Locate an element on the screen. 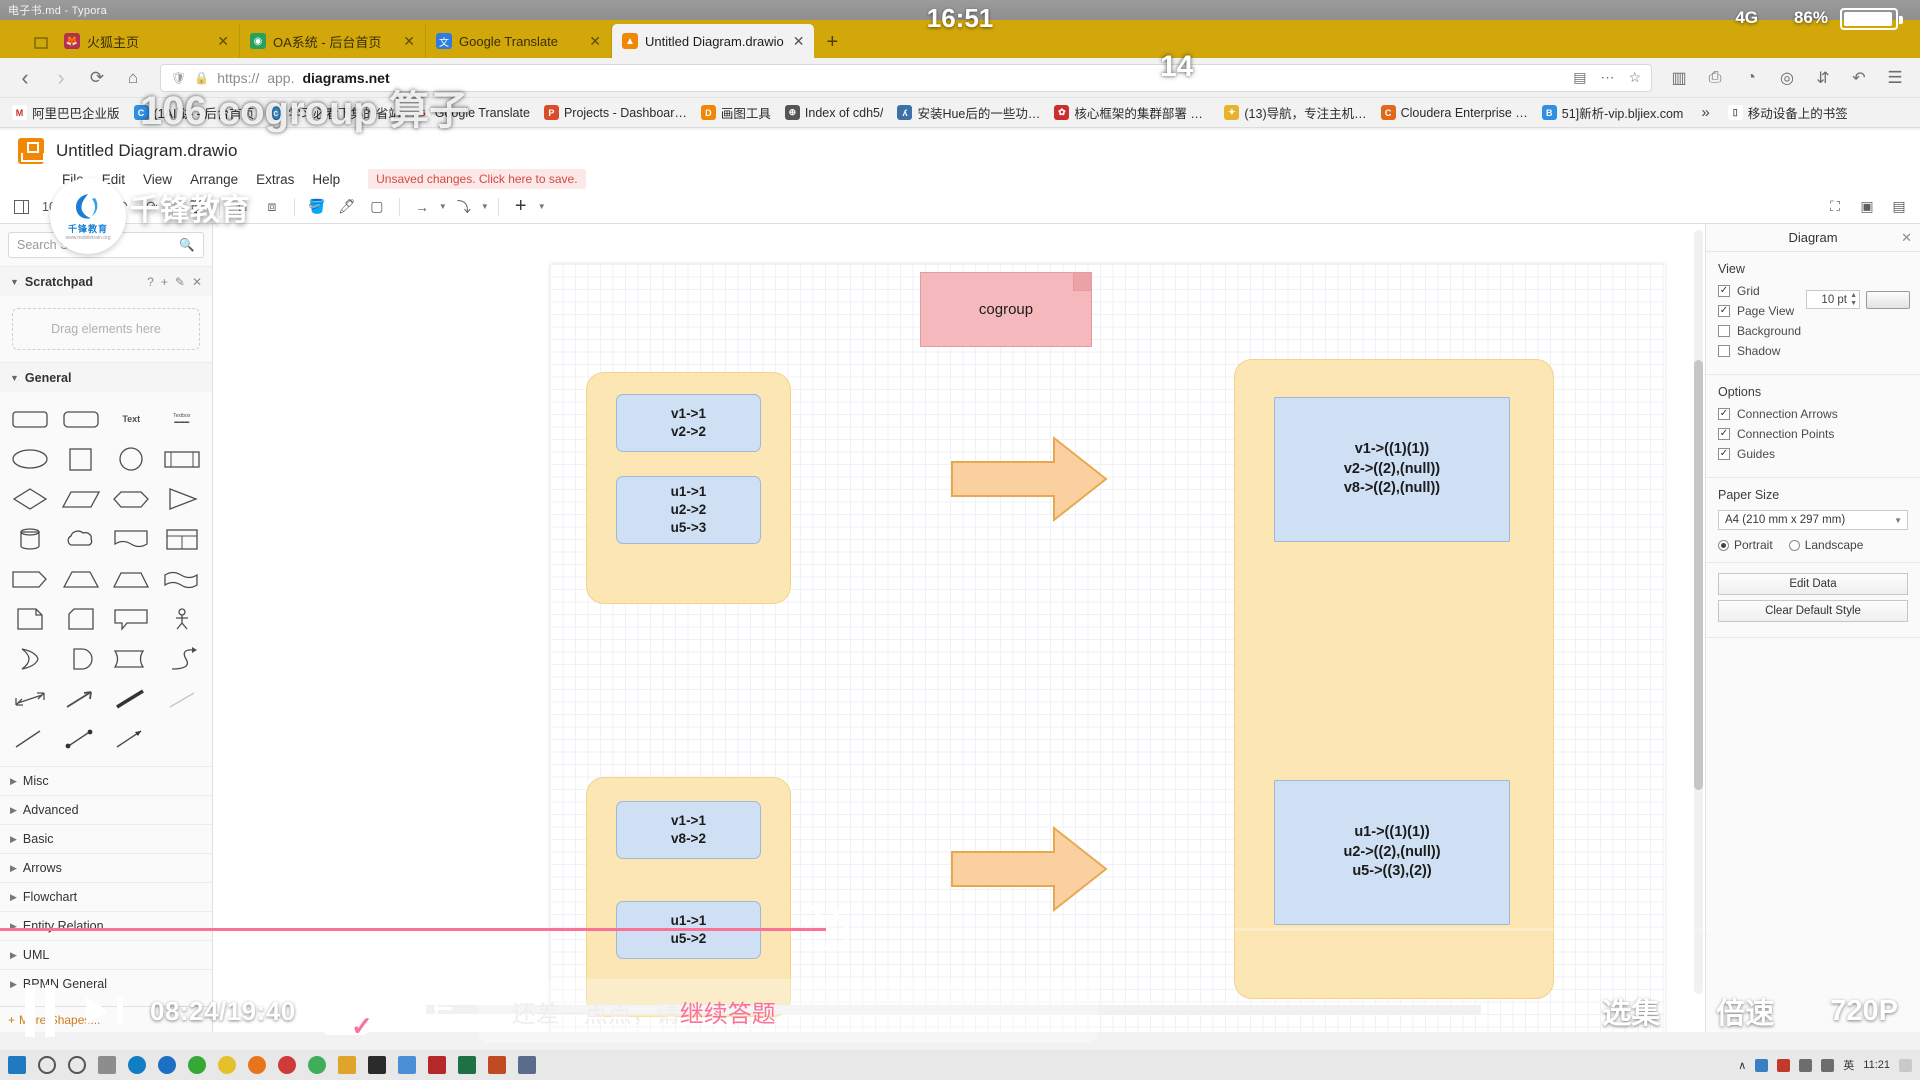  calc-icon is located at coordinates (527, 1065).